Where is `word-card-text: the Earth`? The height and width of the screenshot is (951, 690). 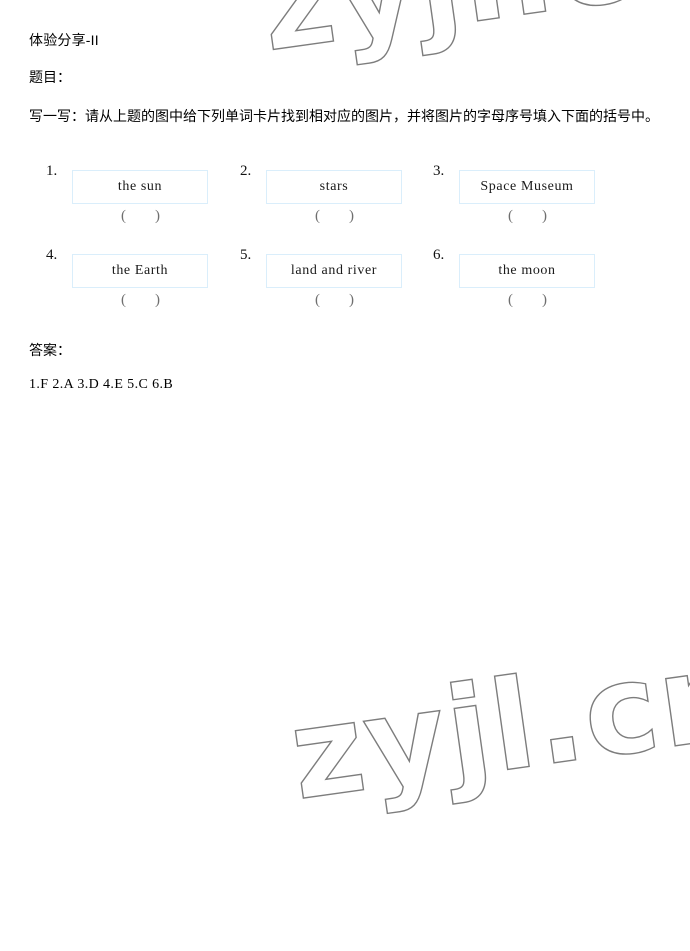 word-card-text: the Earth is located at coordinates (140, 270).